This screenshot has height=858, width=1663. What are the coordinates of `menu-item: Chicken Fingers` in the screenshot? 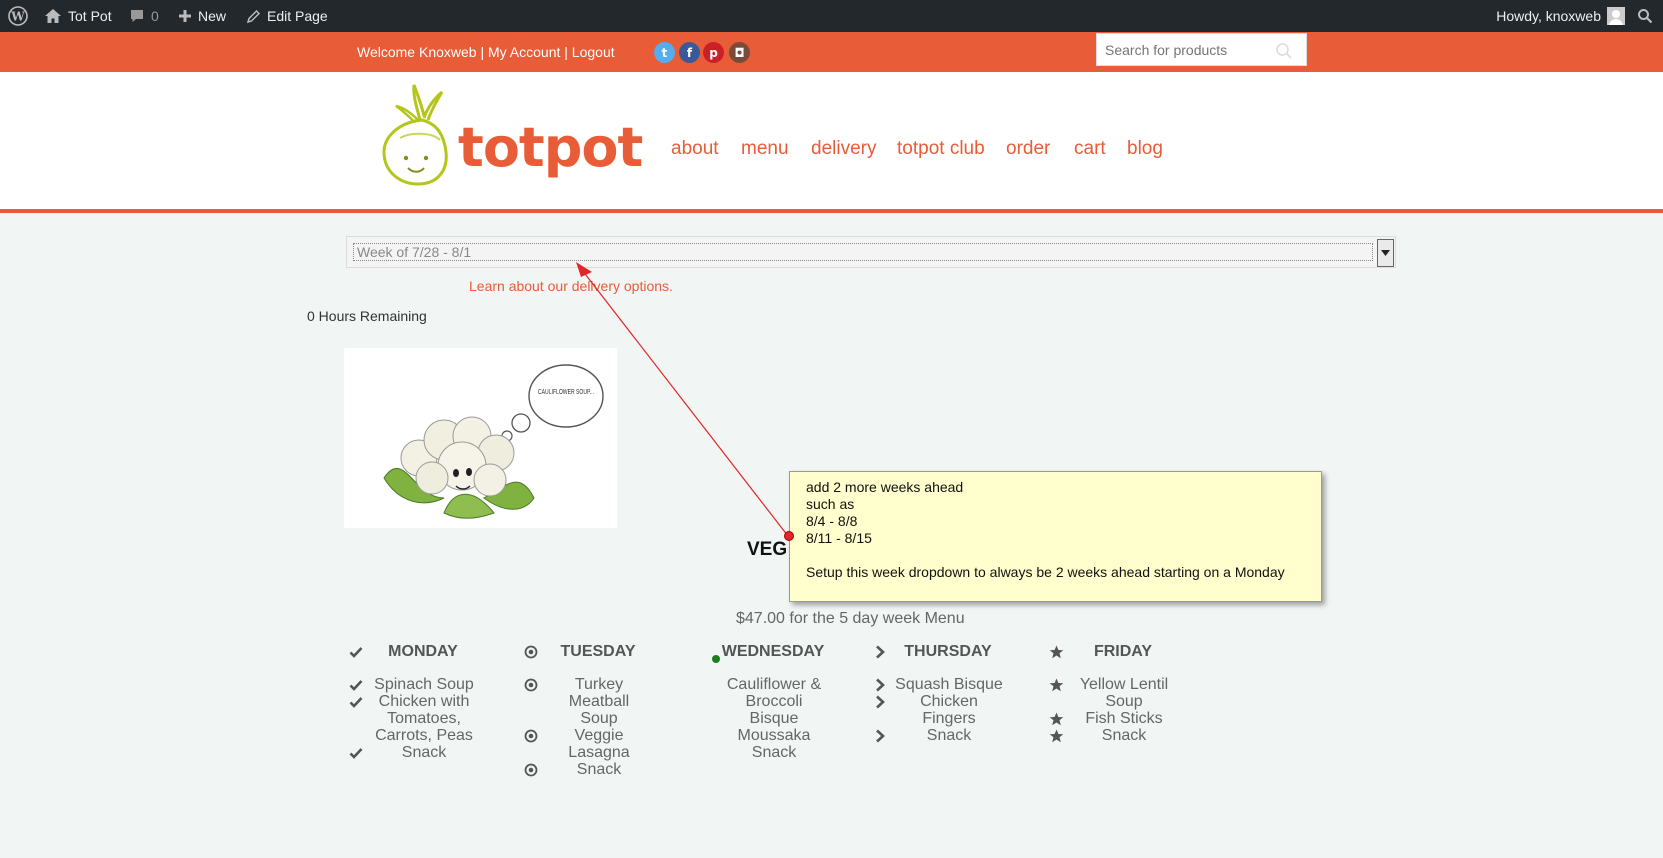 It's located at (949, 710).